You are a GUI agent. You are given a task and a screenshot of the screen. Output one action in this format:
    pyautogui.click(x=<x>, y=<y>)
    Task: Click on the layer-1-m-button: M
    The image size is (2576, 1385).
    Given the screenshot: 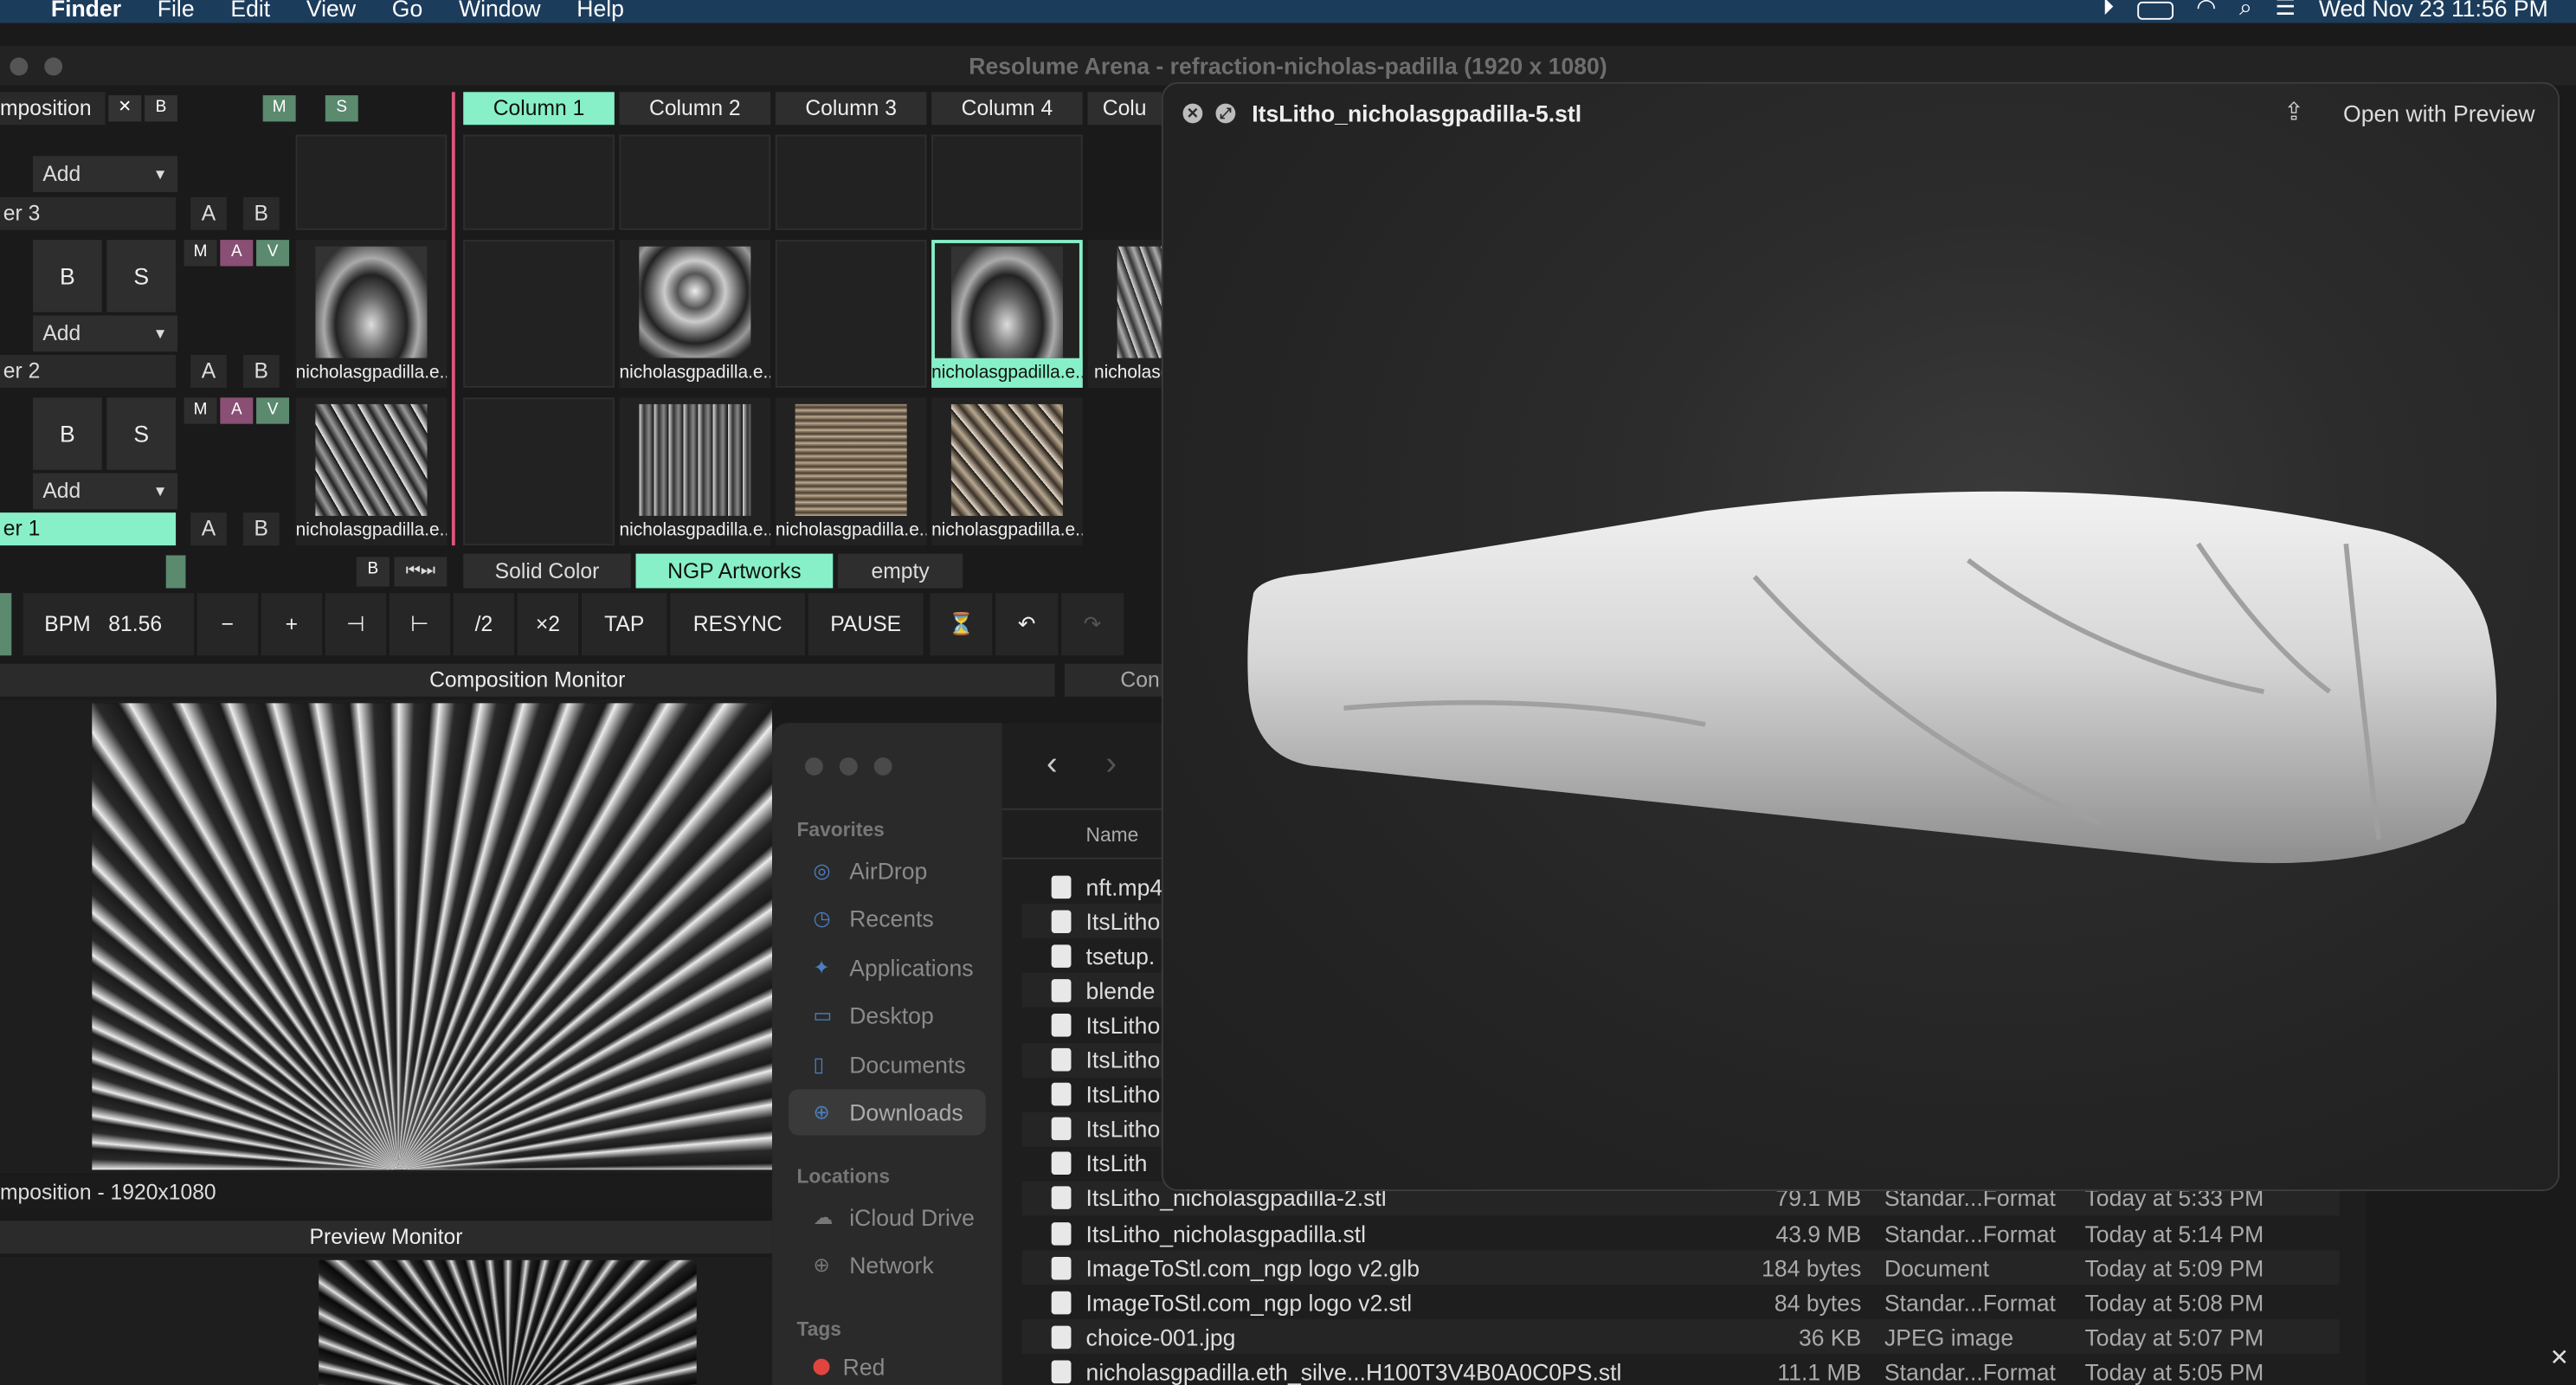 What is the action you would take?
    pyautogui.click(x=200, y=410)
    